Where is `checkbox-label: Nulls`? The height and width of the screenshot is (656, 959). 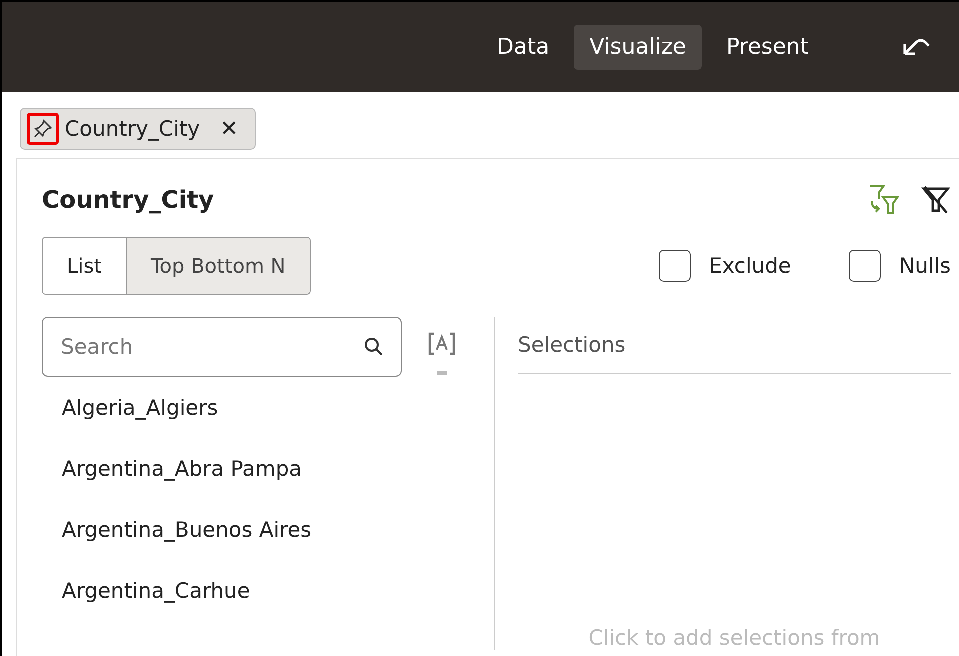 checkbox-label: Nulls is located at coordinates (925, 266).